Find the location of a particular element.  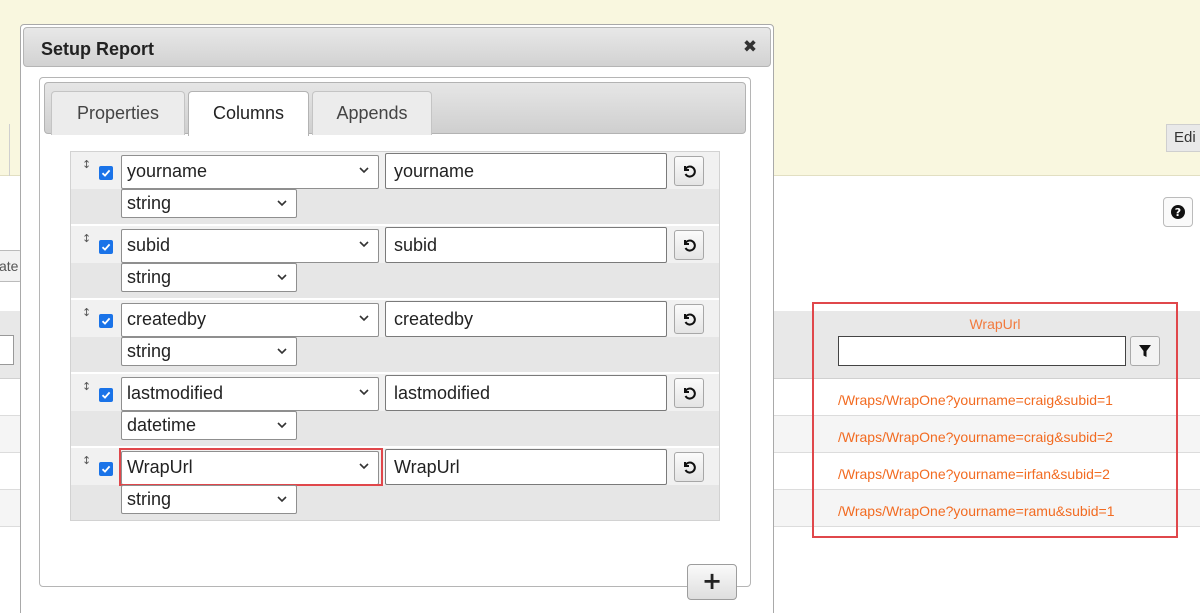

create-button: ate is located at coordinates (11, 266).